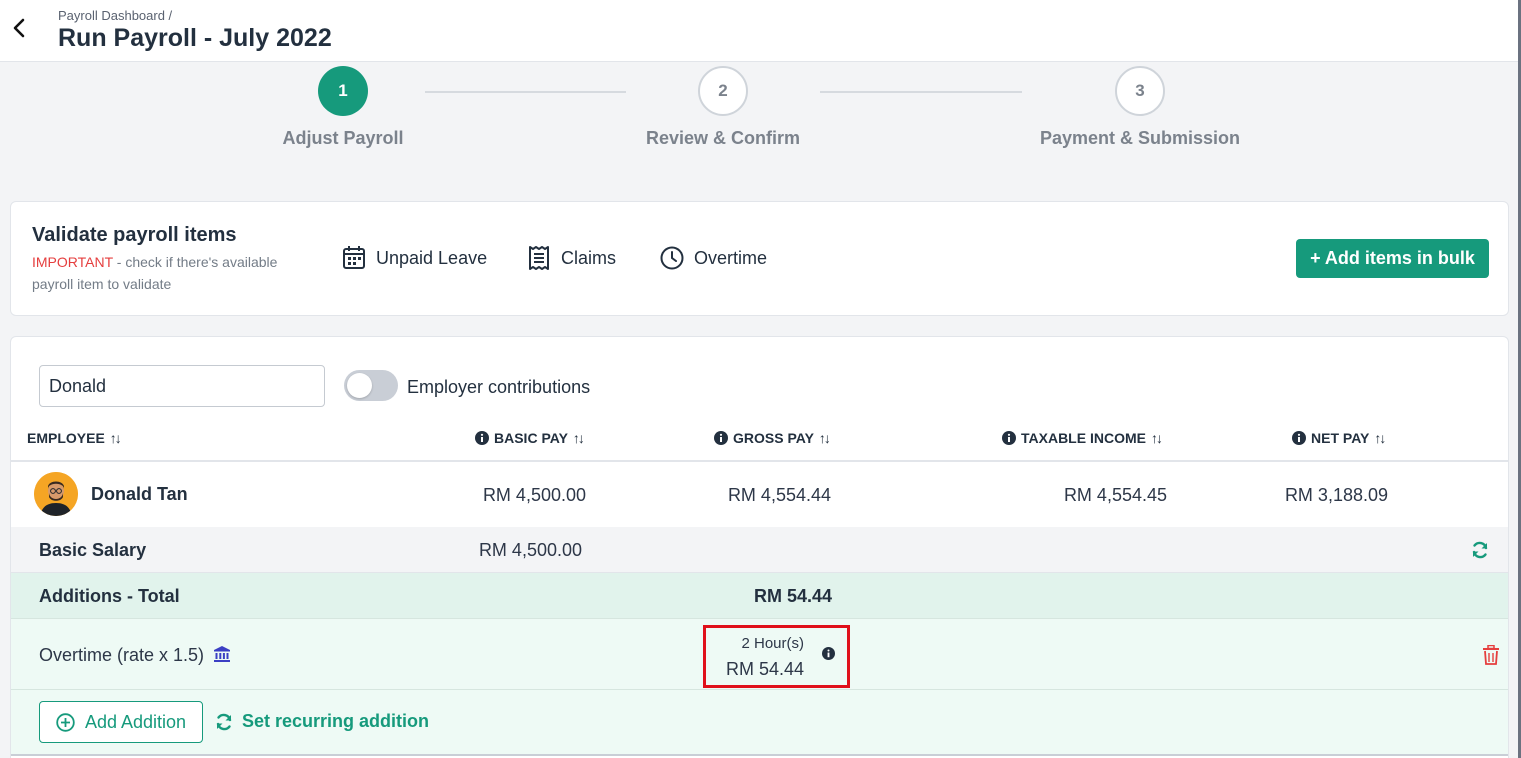 Image resolution: width=1521 pixels, height=758 pixels. What do you see at coordinates (672, 258) in the screenshot?
I see `clock-icon` at bounding box center [672, 258].